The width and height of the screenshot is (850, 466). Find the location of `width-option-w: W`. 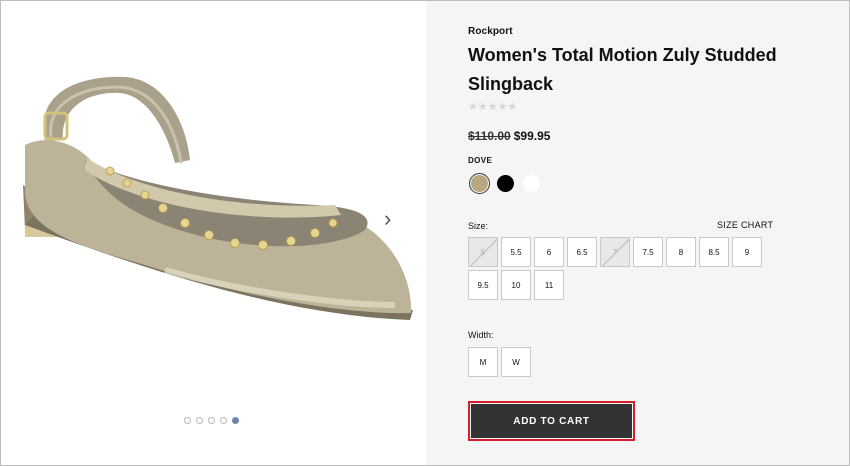

width-option-w: W is located at coordinates (516, 362).